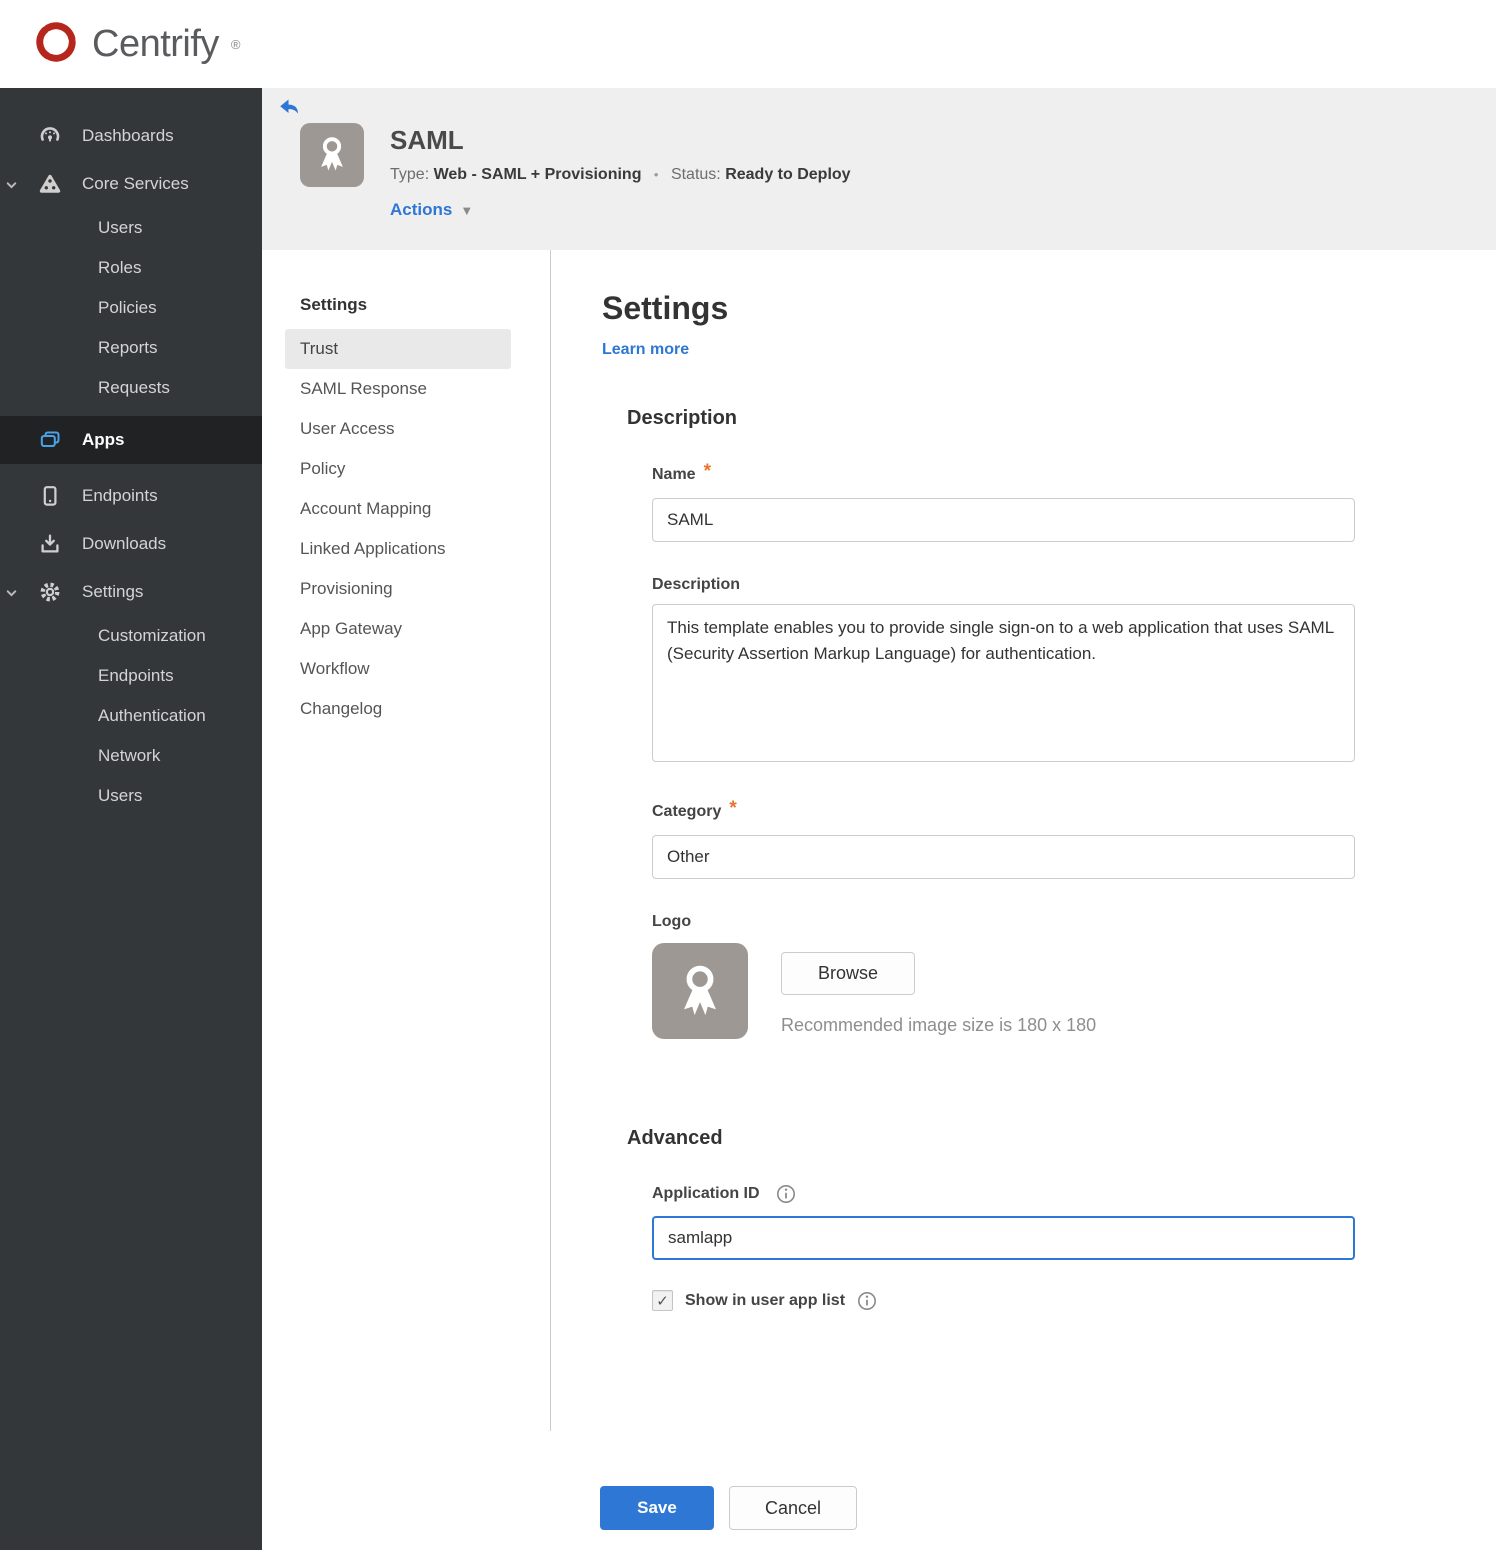 The image size is (1496, 1550). Describe the element at coordinates (131, 440) in the screenshot. I see `sidebar-item-apps: Apps` at that location.